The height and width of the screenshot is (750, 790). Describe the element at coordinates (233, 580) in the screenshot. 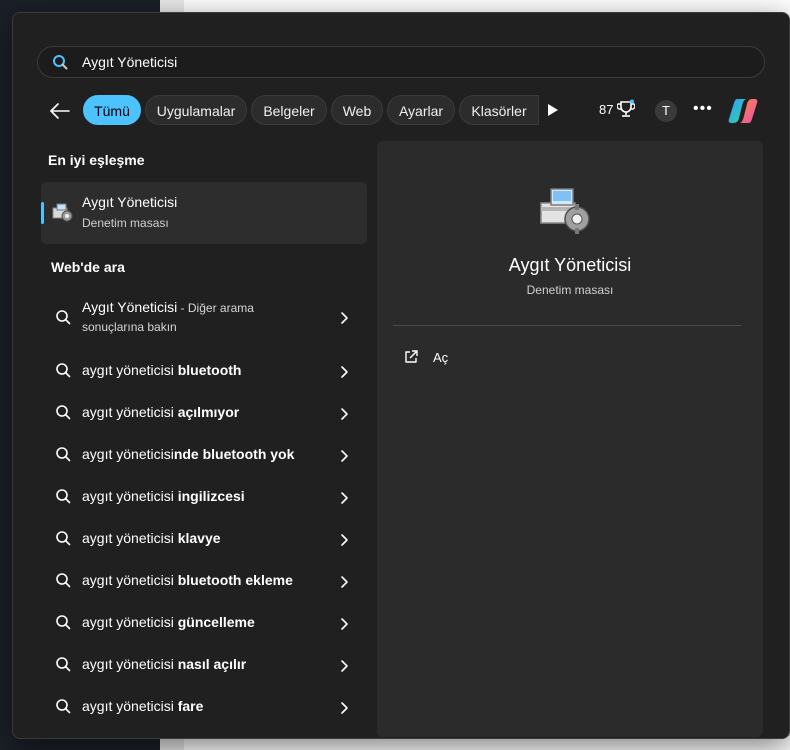

I see `suggestion-bold: bluetooth ekleme` at that location.